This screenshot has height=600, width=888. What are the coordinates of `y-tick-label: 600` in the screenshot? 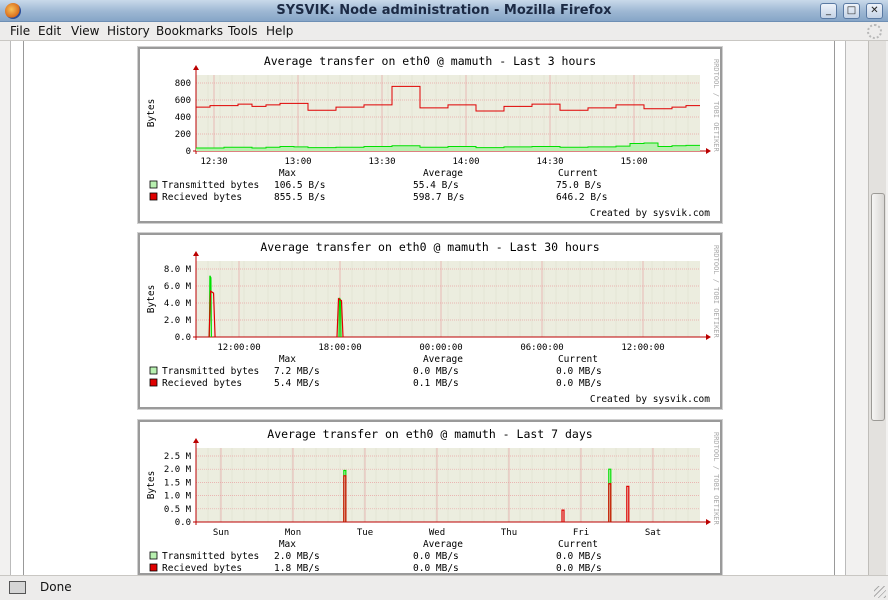 It's located at (183, 101).